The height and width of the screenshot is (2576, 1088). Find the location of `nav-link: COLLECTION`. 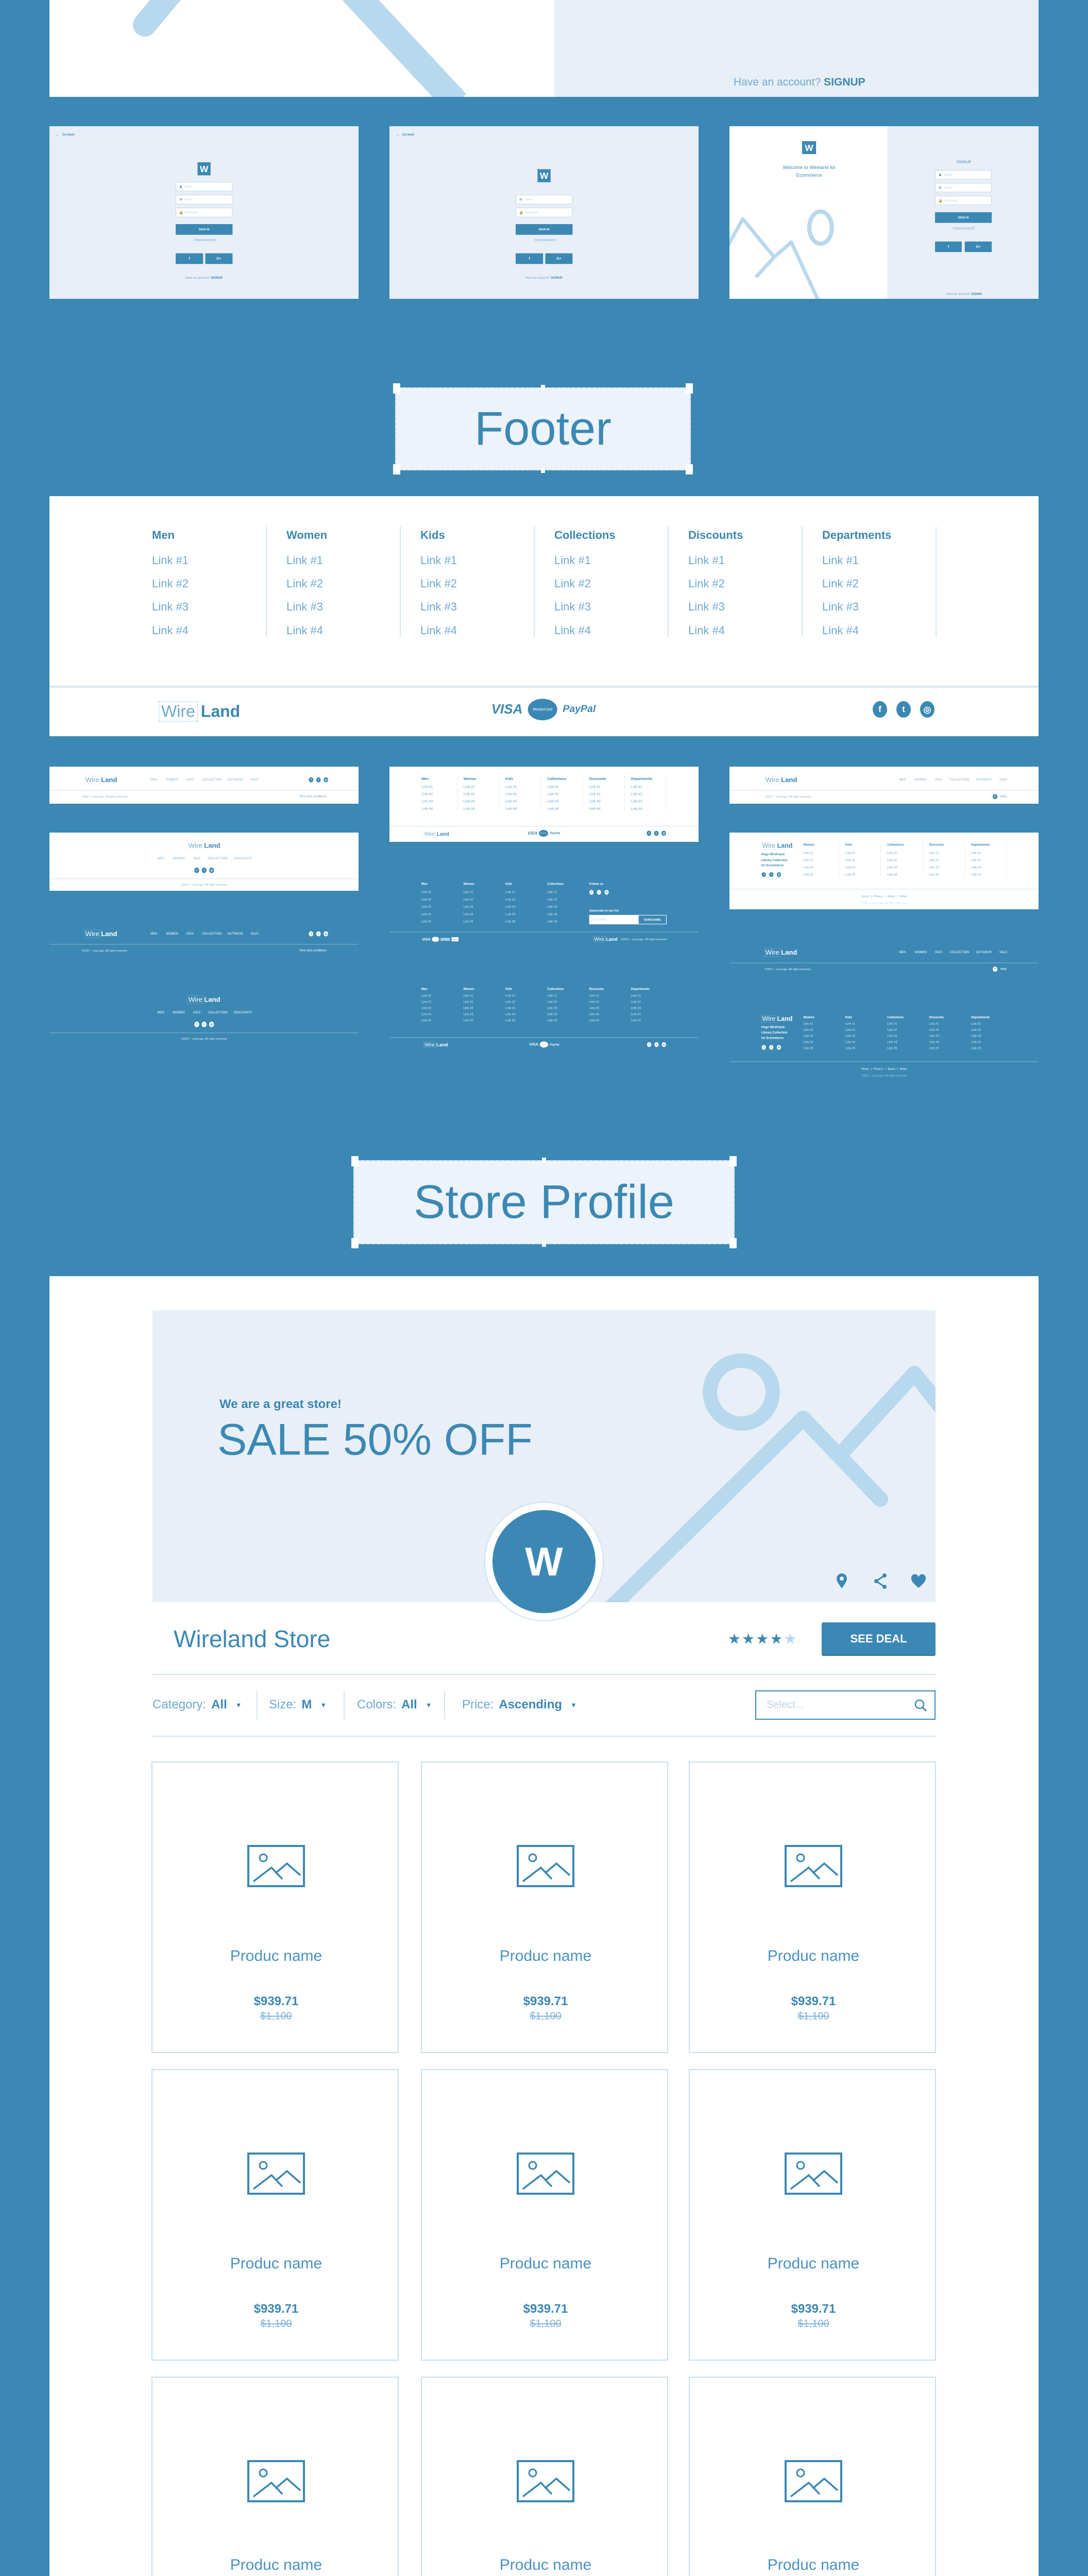

nav-link: COLLECTION is located at coordinates (960, 780).